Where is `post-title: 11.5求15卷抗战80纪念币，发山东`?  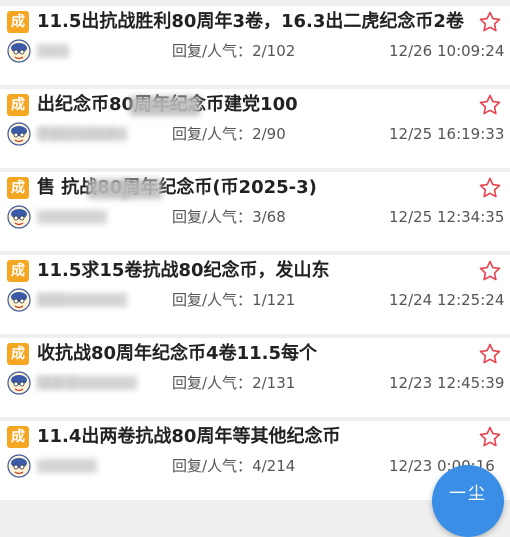
post-title: 11.5求15卷抗战80纪念币，发山东 is located at coordinates (183, 271).